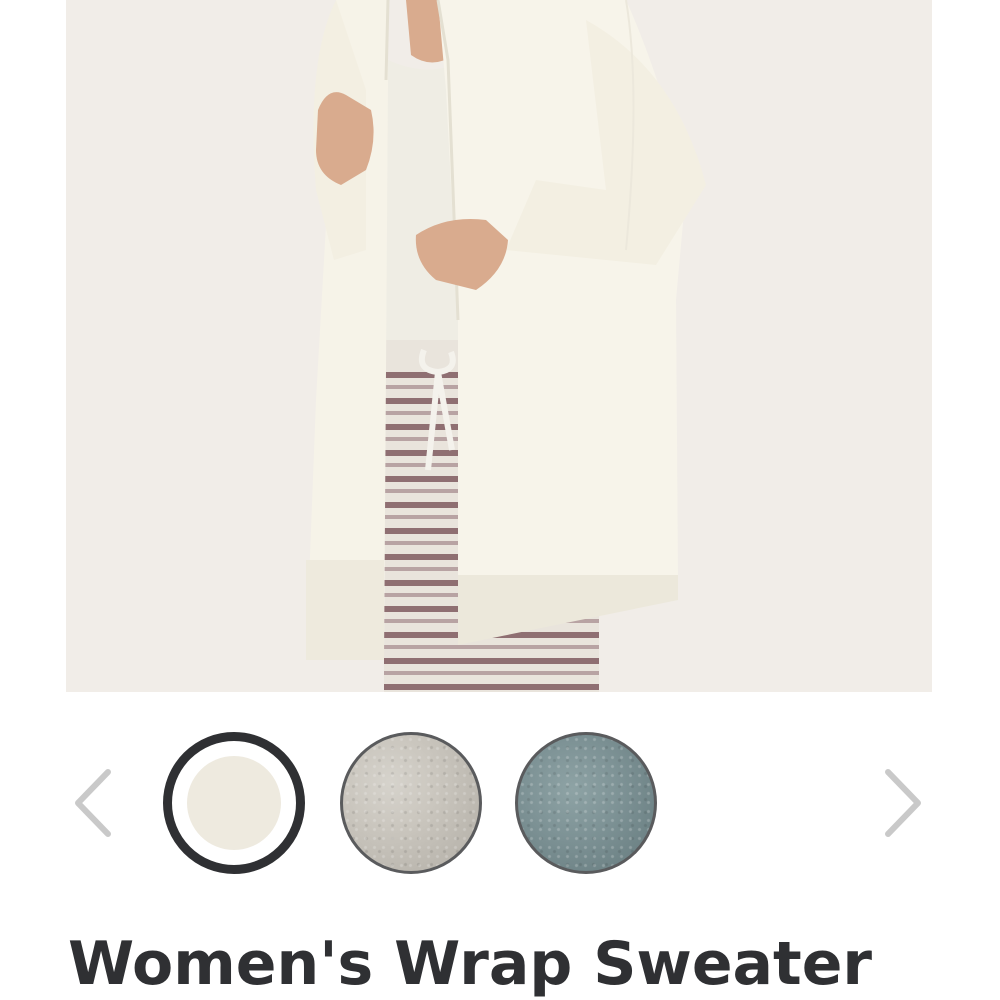 The height and width of the screenshot is (1000, 1000). I want to click on carousel-prev-button, so click(93, 803).